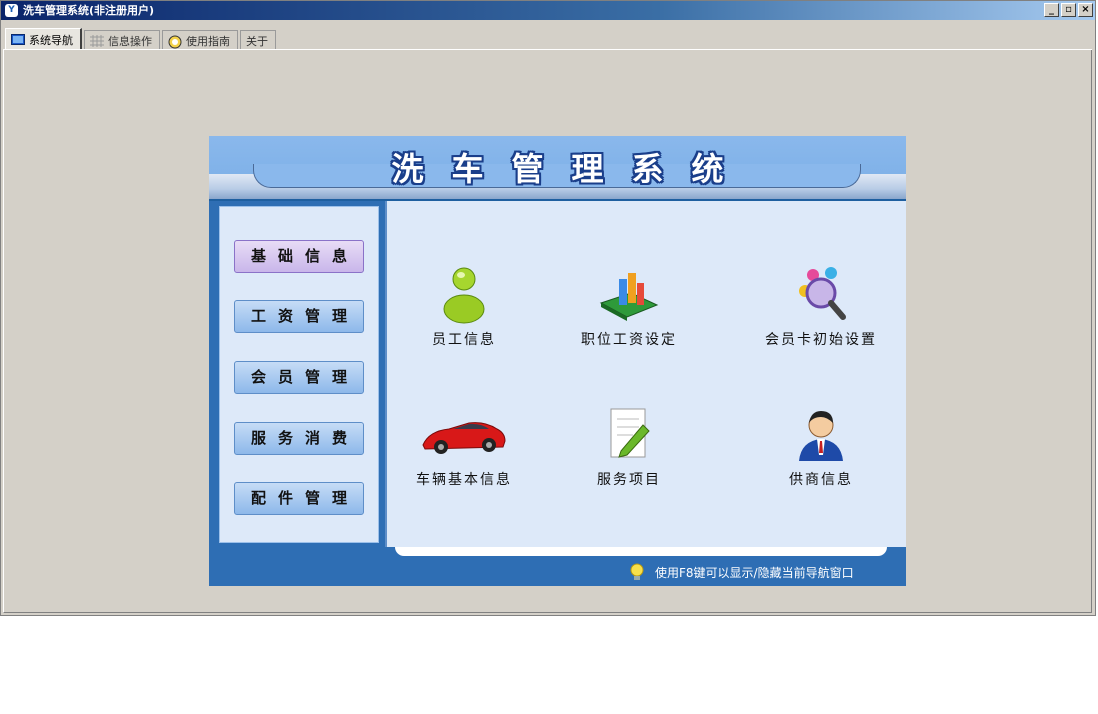 Image resolution: width=1098 pixels, height=714 pixels. What do you see at coordinates (299, 316) in the screenshot?
I see `sidebar-salary-button: 工资管理` at bounding box center [299, 316].